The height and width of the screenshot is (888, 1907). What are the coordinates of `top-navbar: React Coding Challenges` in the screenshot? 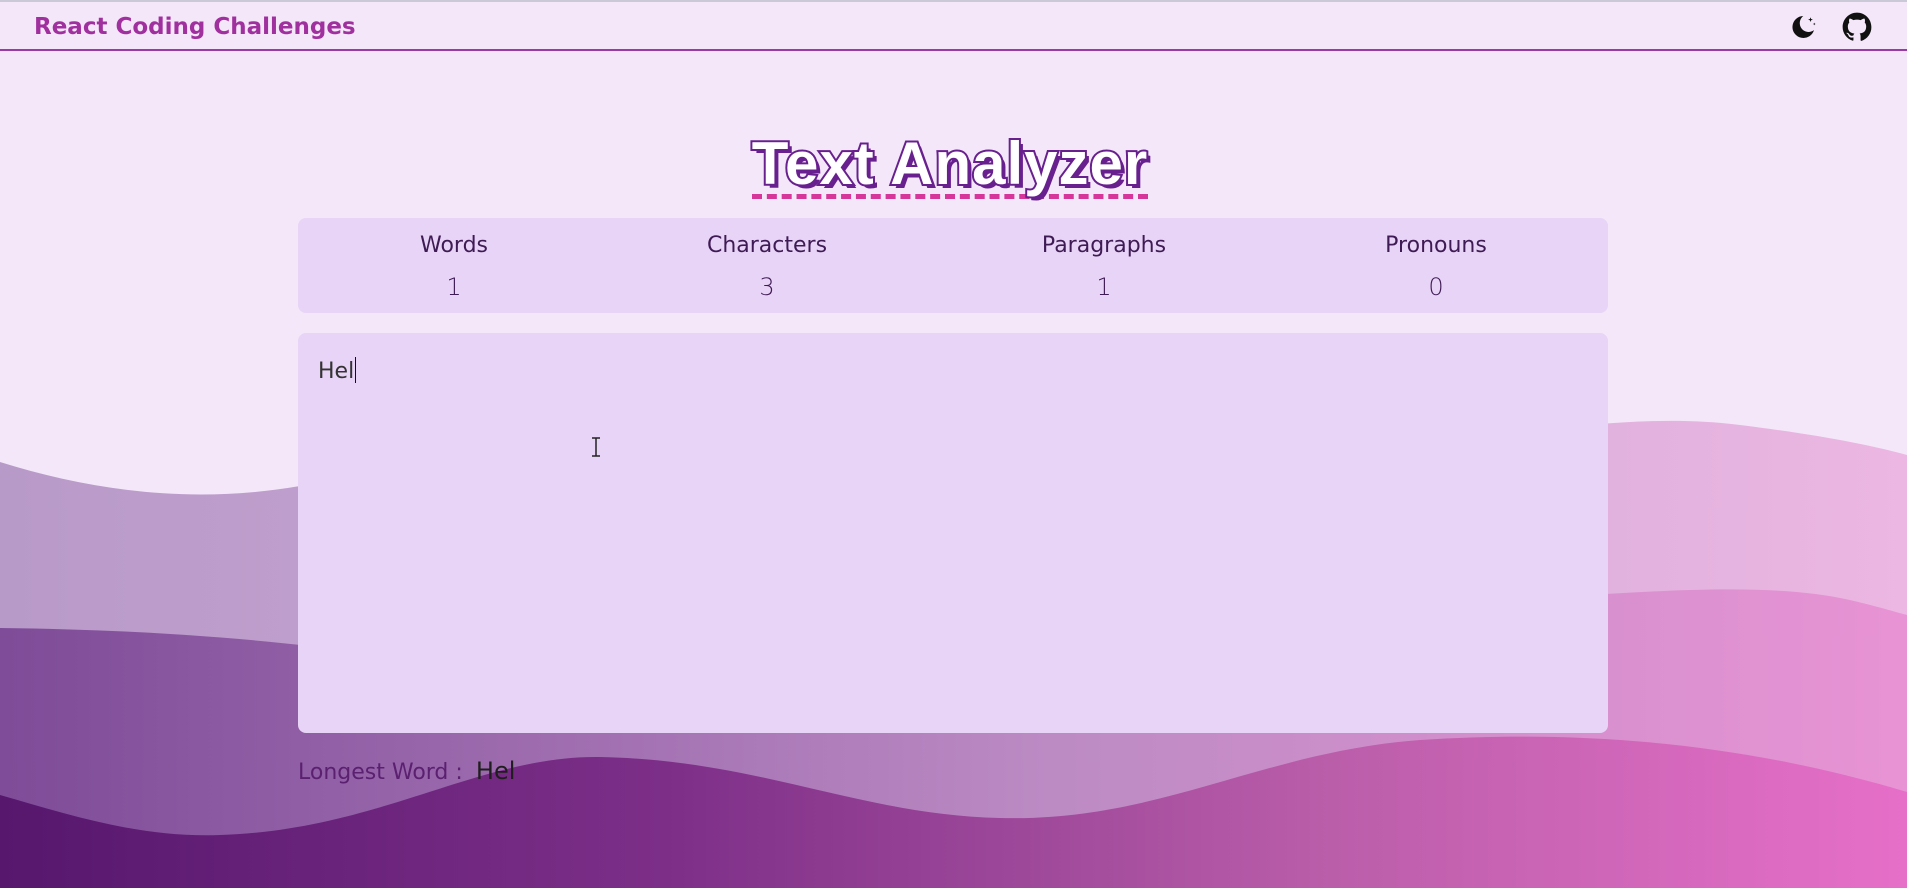 It's located at (953, 25).